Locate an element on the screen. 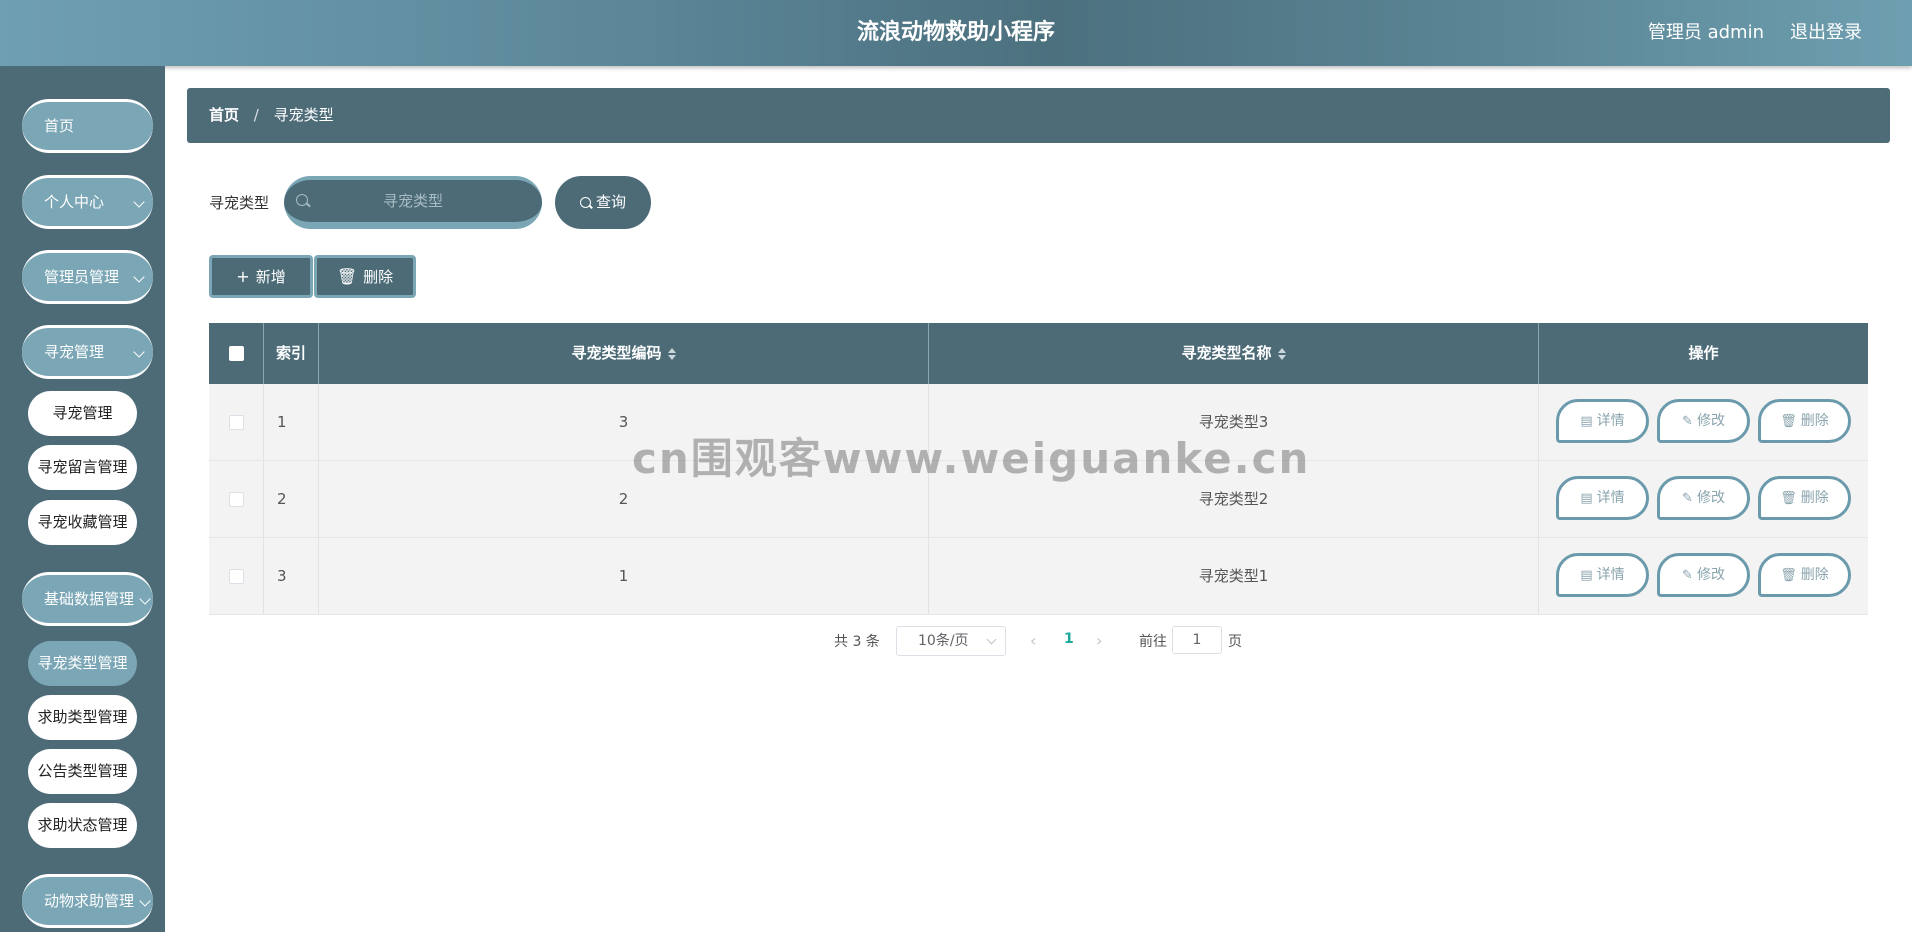 The height and width of the screenshot is (932, 1912). query-button: 查询 is located at coordinates (603, 202).